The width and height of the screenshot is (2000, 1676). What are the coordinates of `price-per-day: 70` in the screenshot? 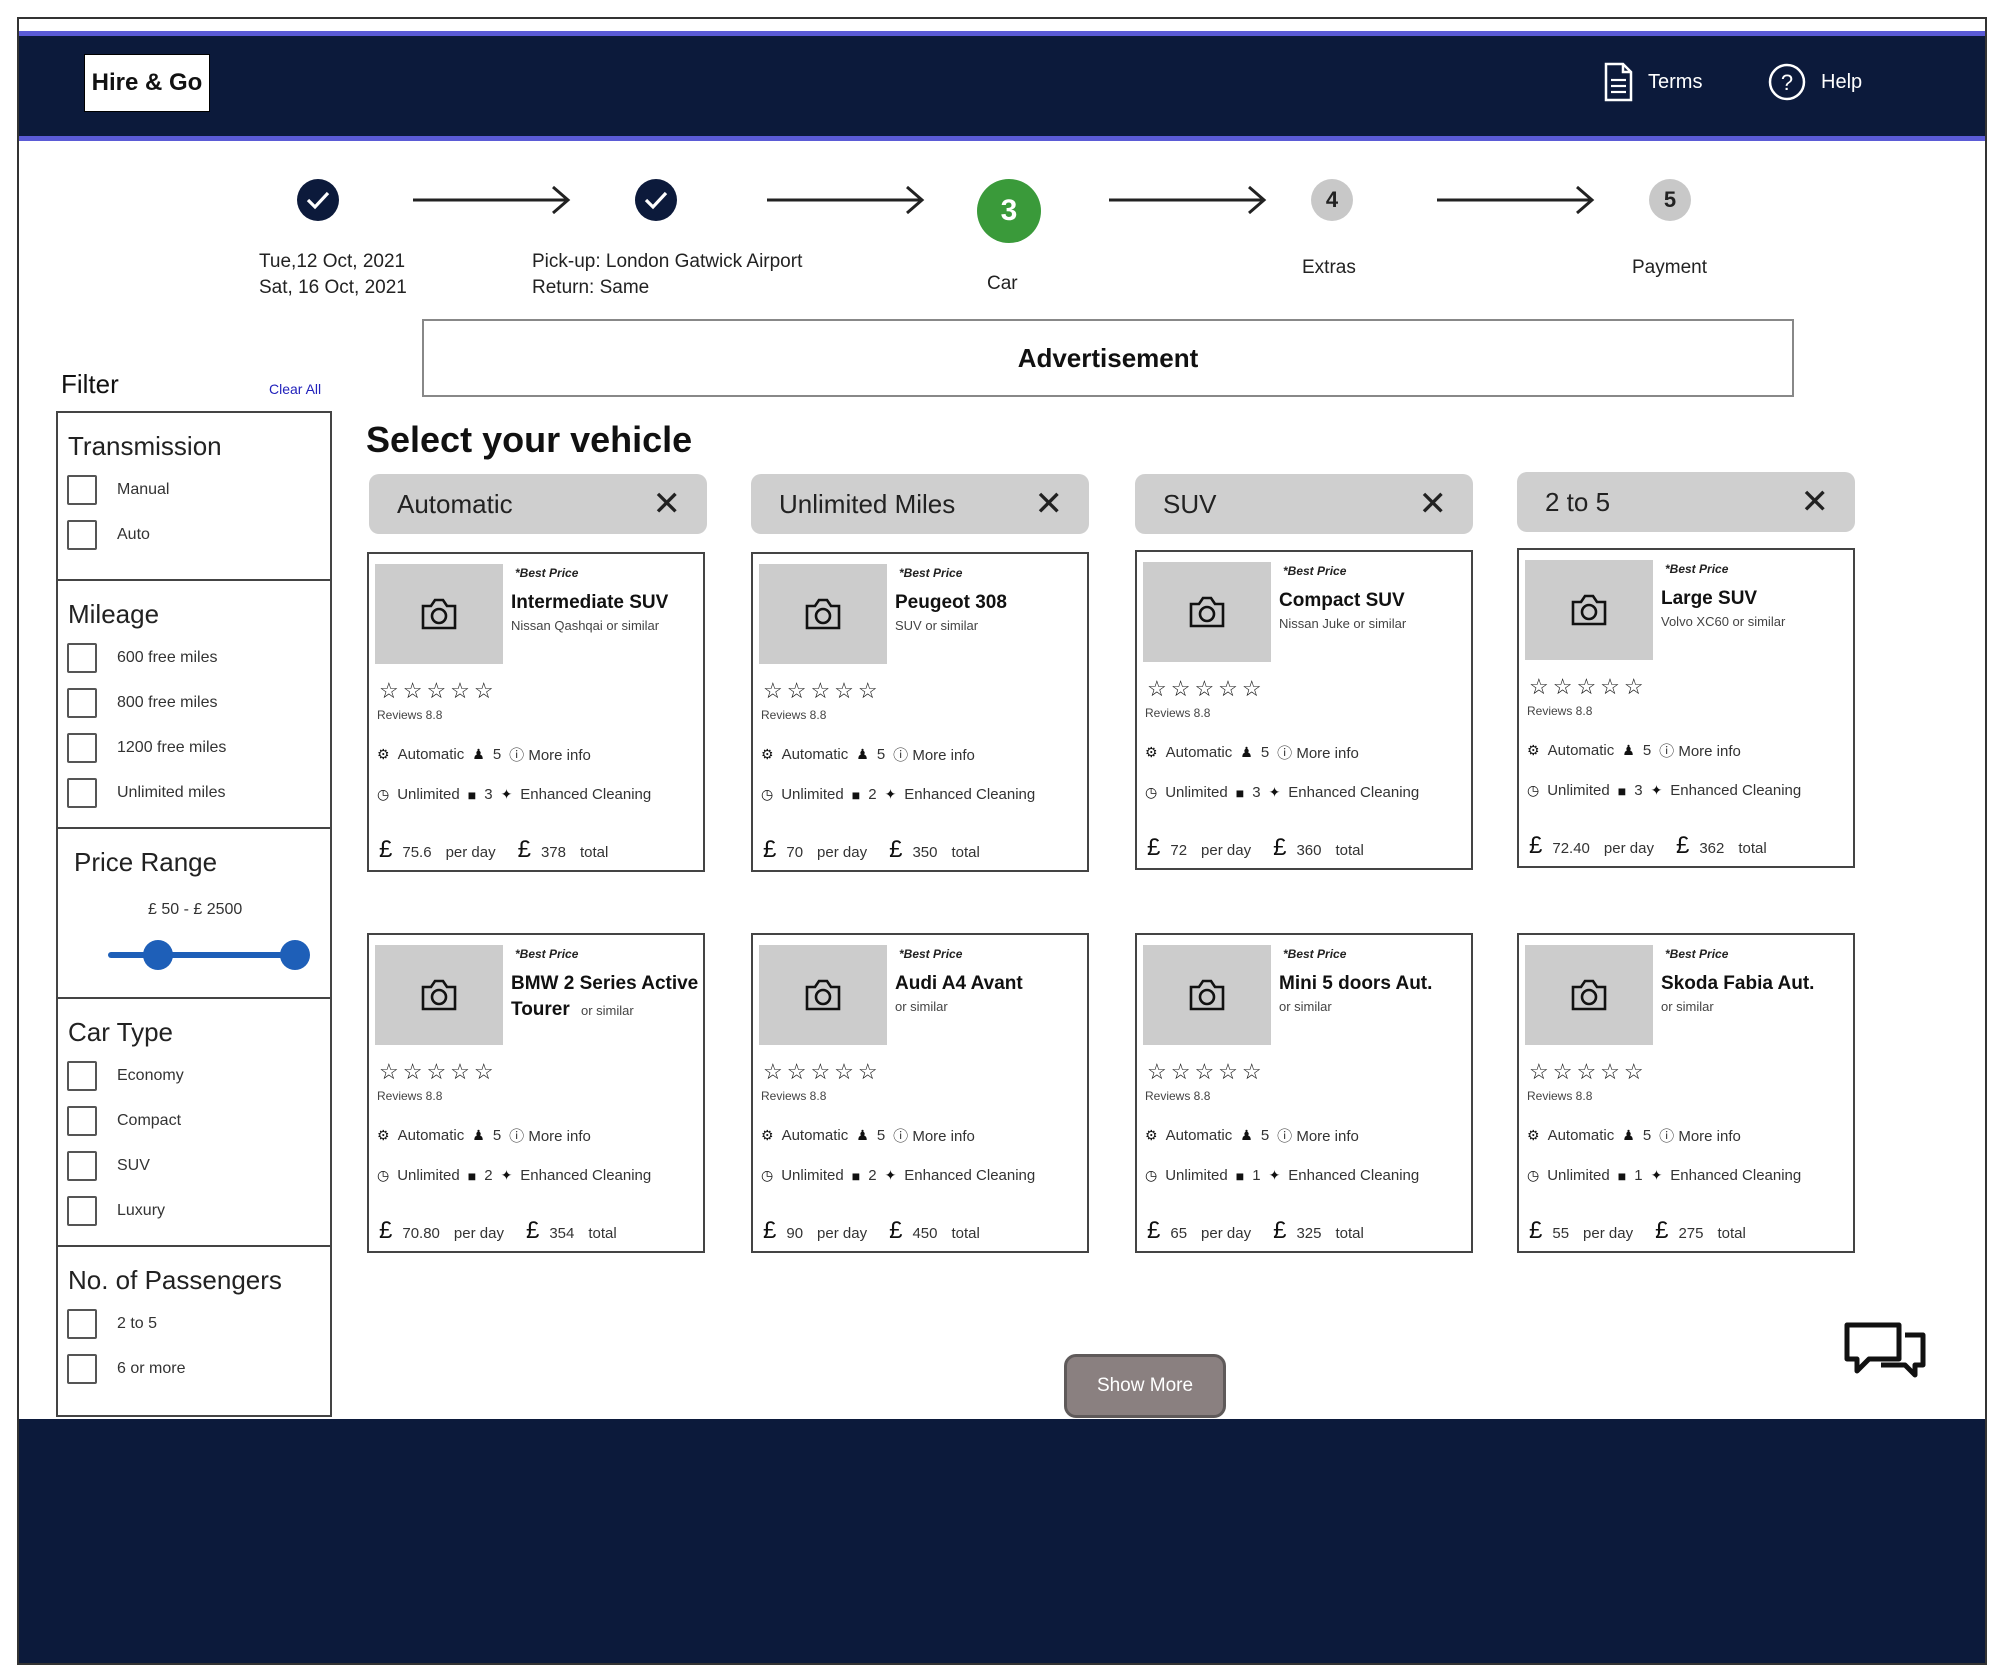 It's located at (795, 852).